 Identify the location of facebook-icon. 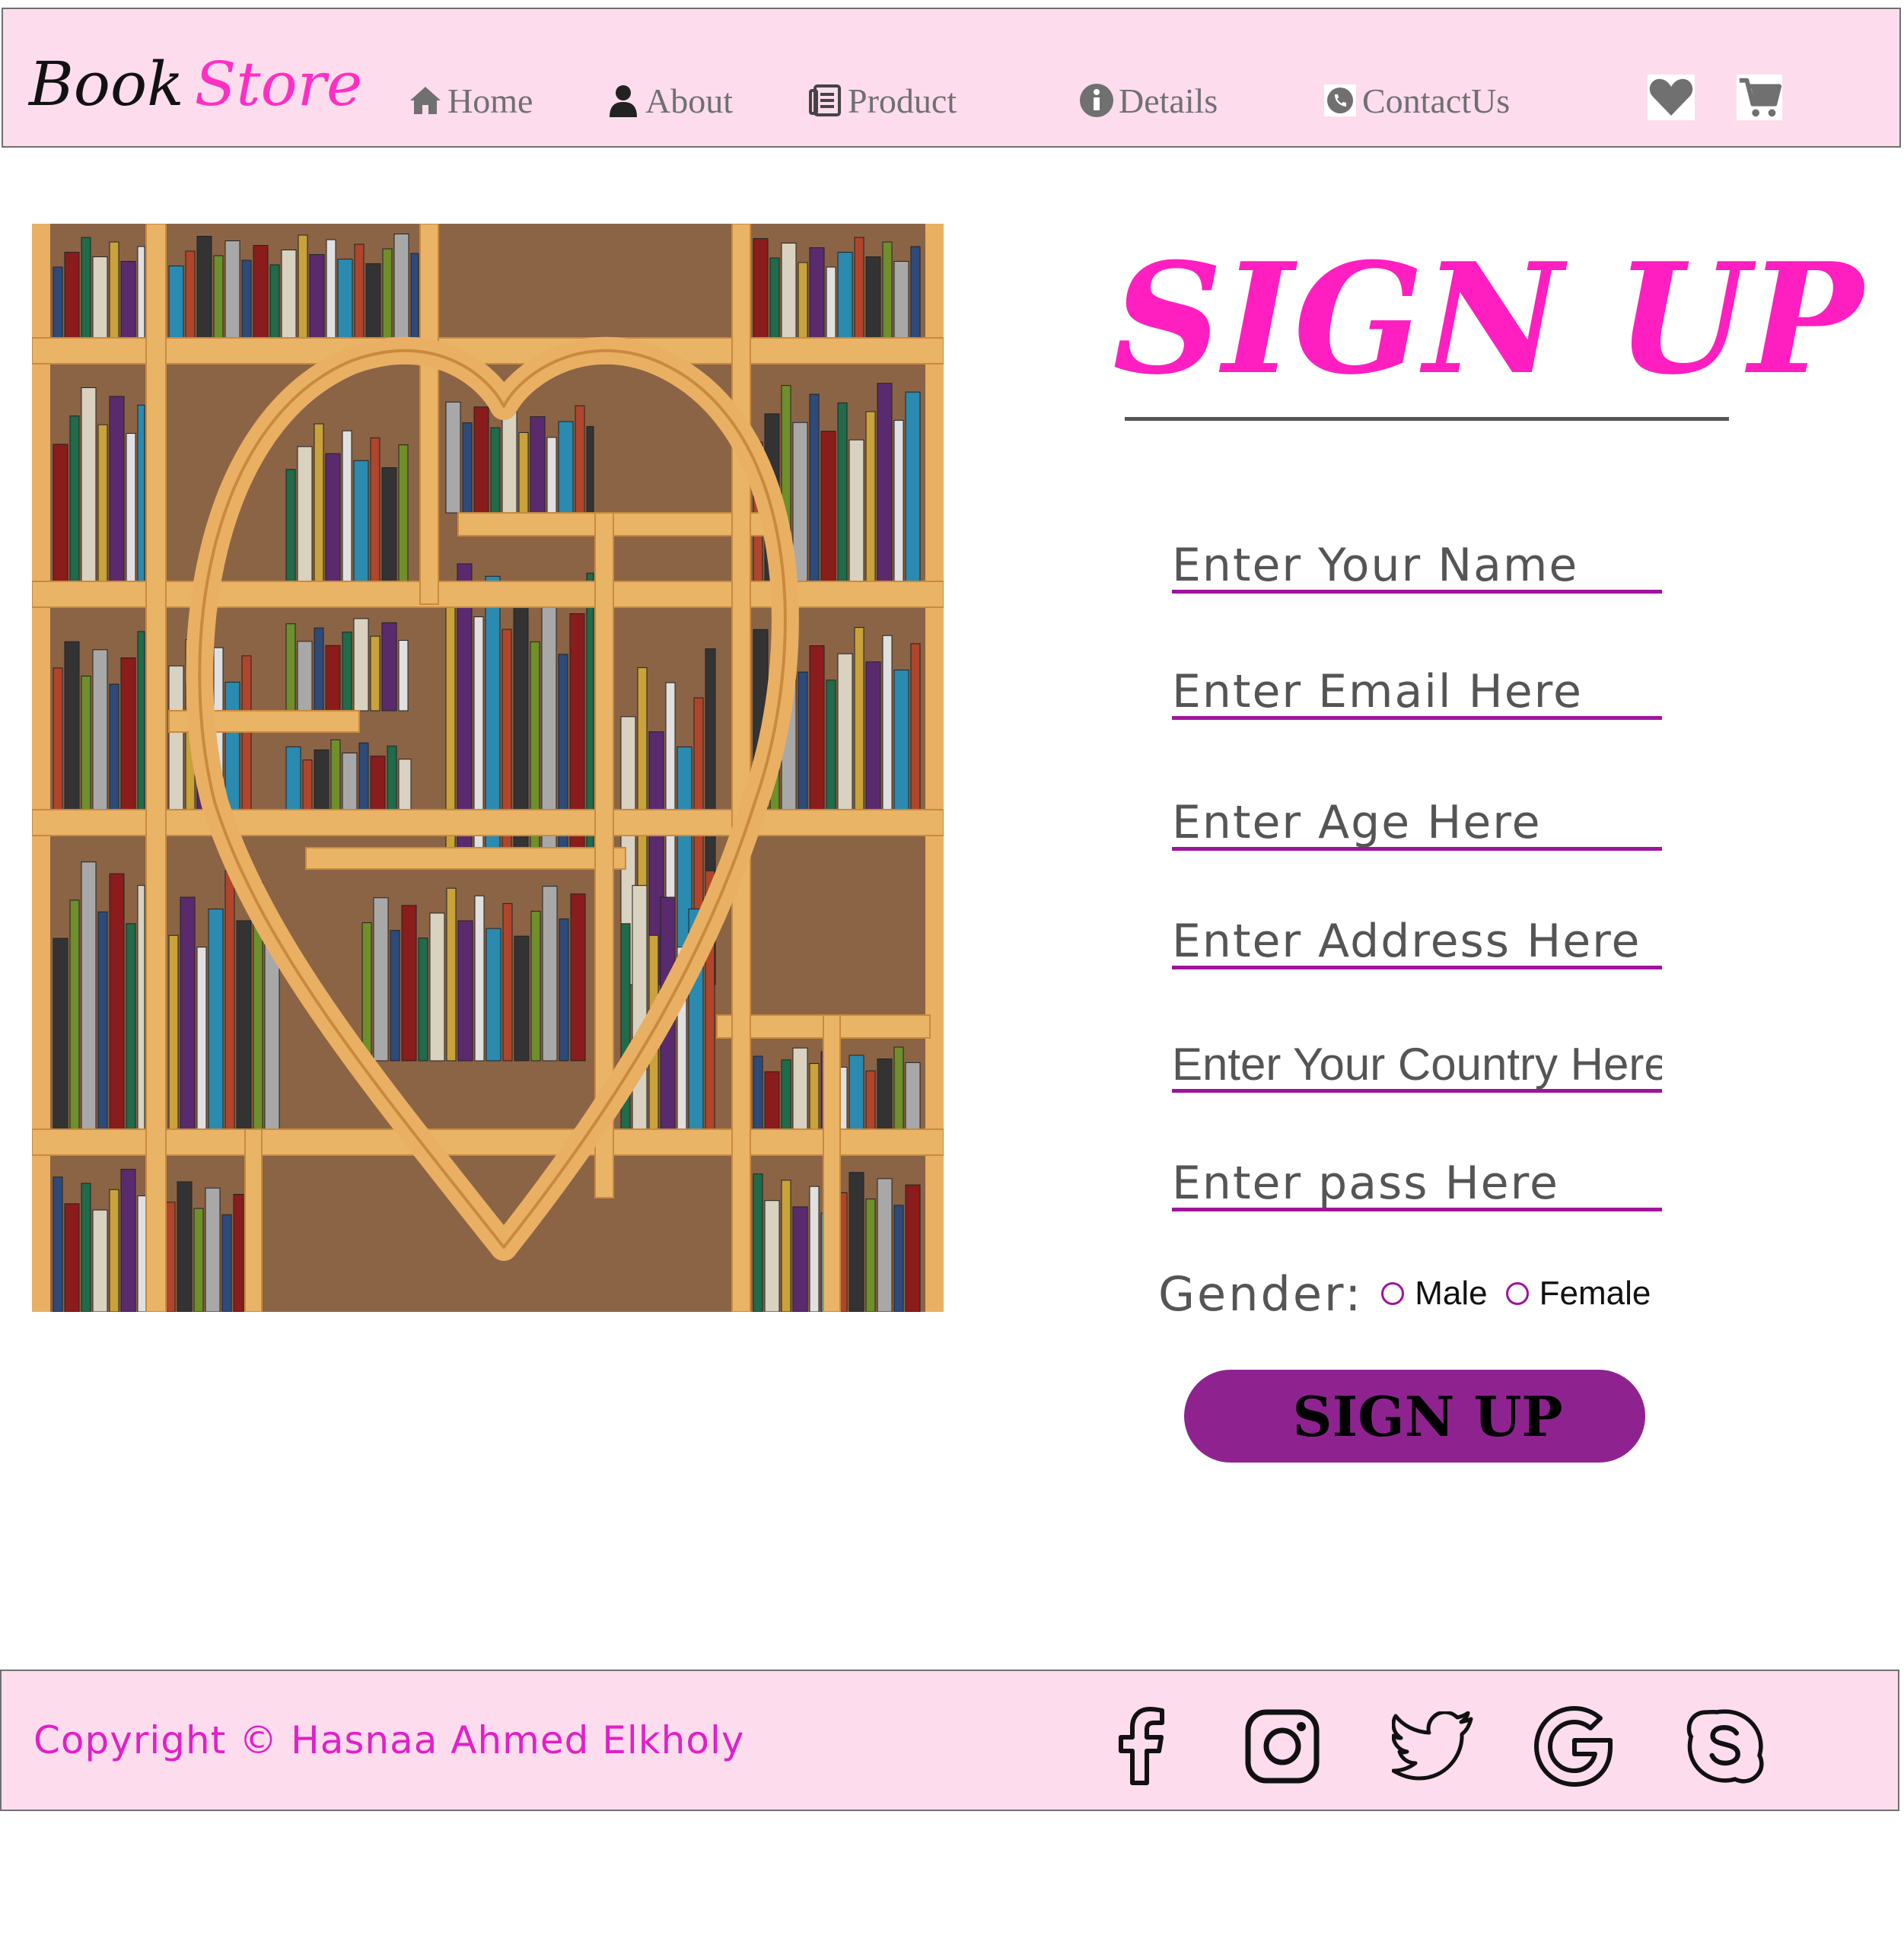
(1142, 1747).